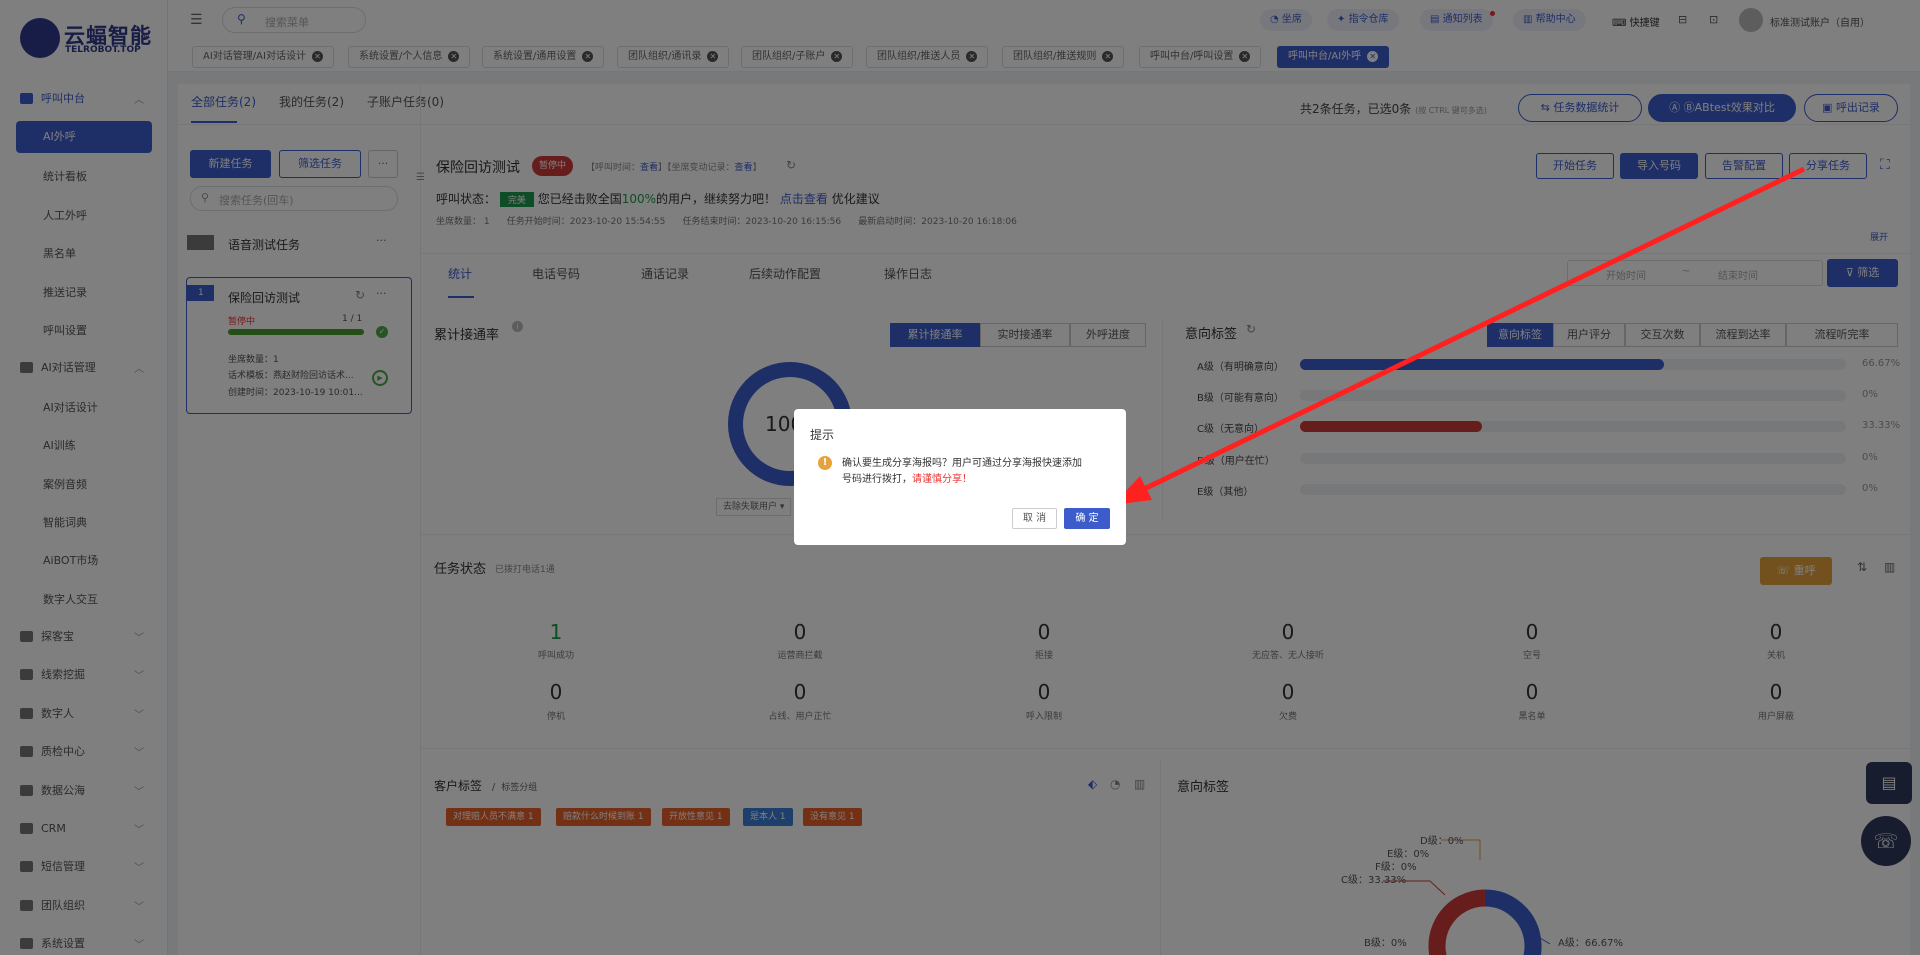 This screenshot has width=1920, height=955. I want to click on cancel-button: 取 消, so click(1034, 518).